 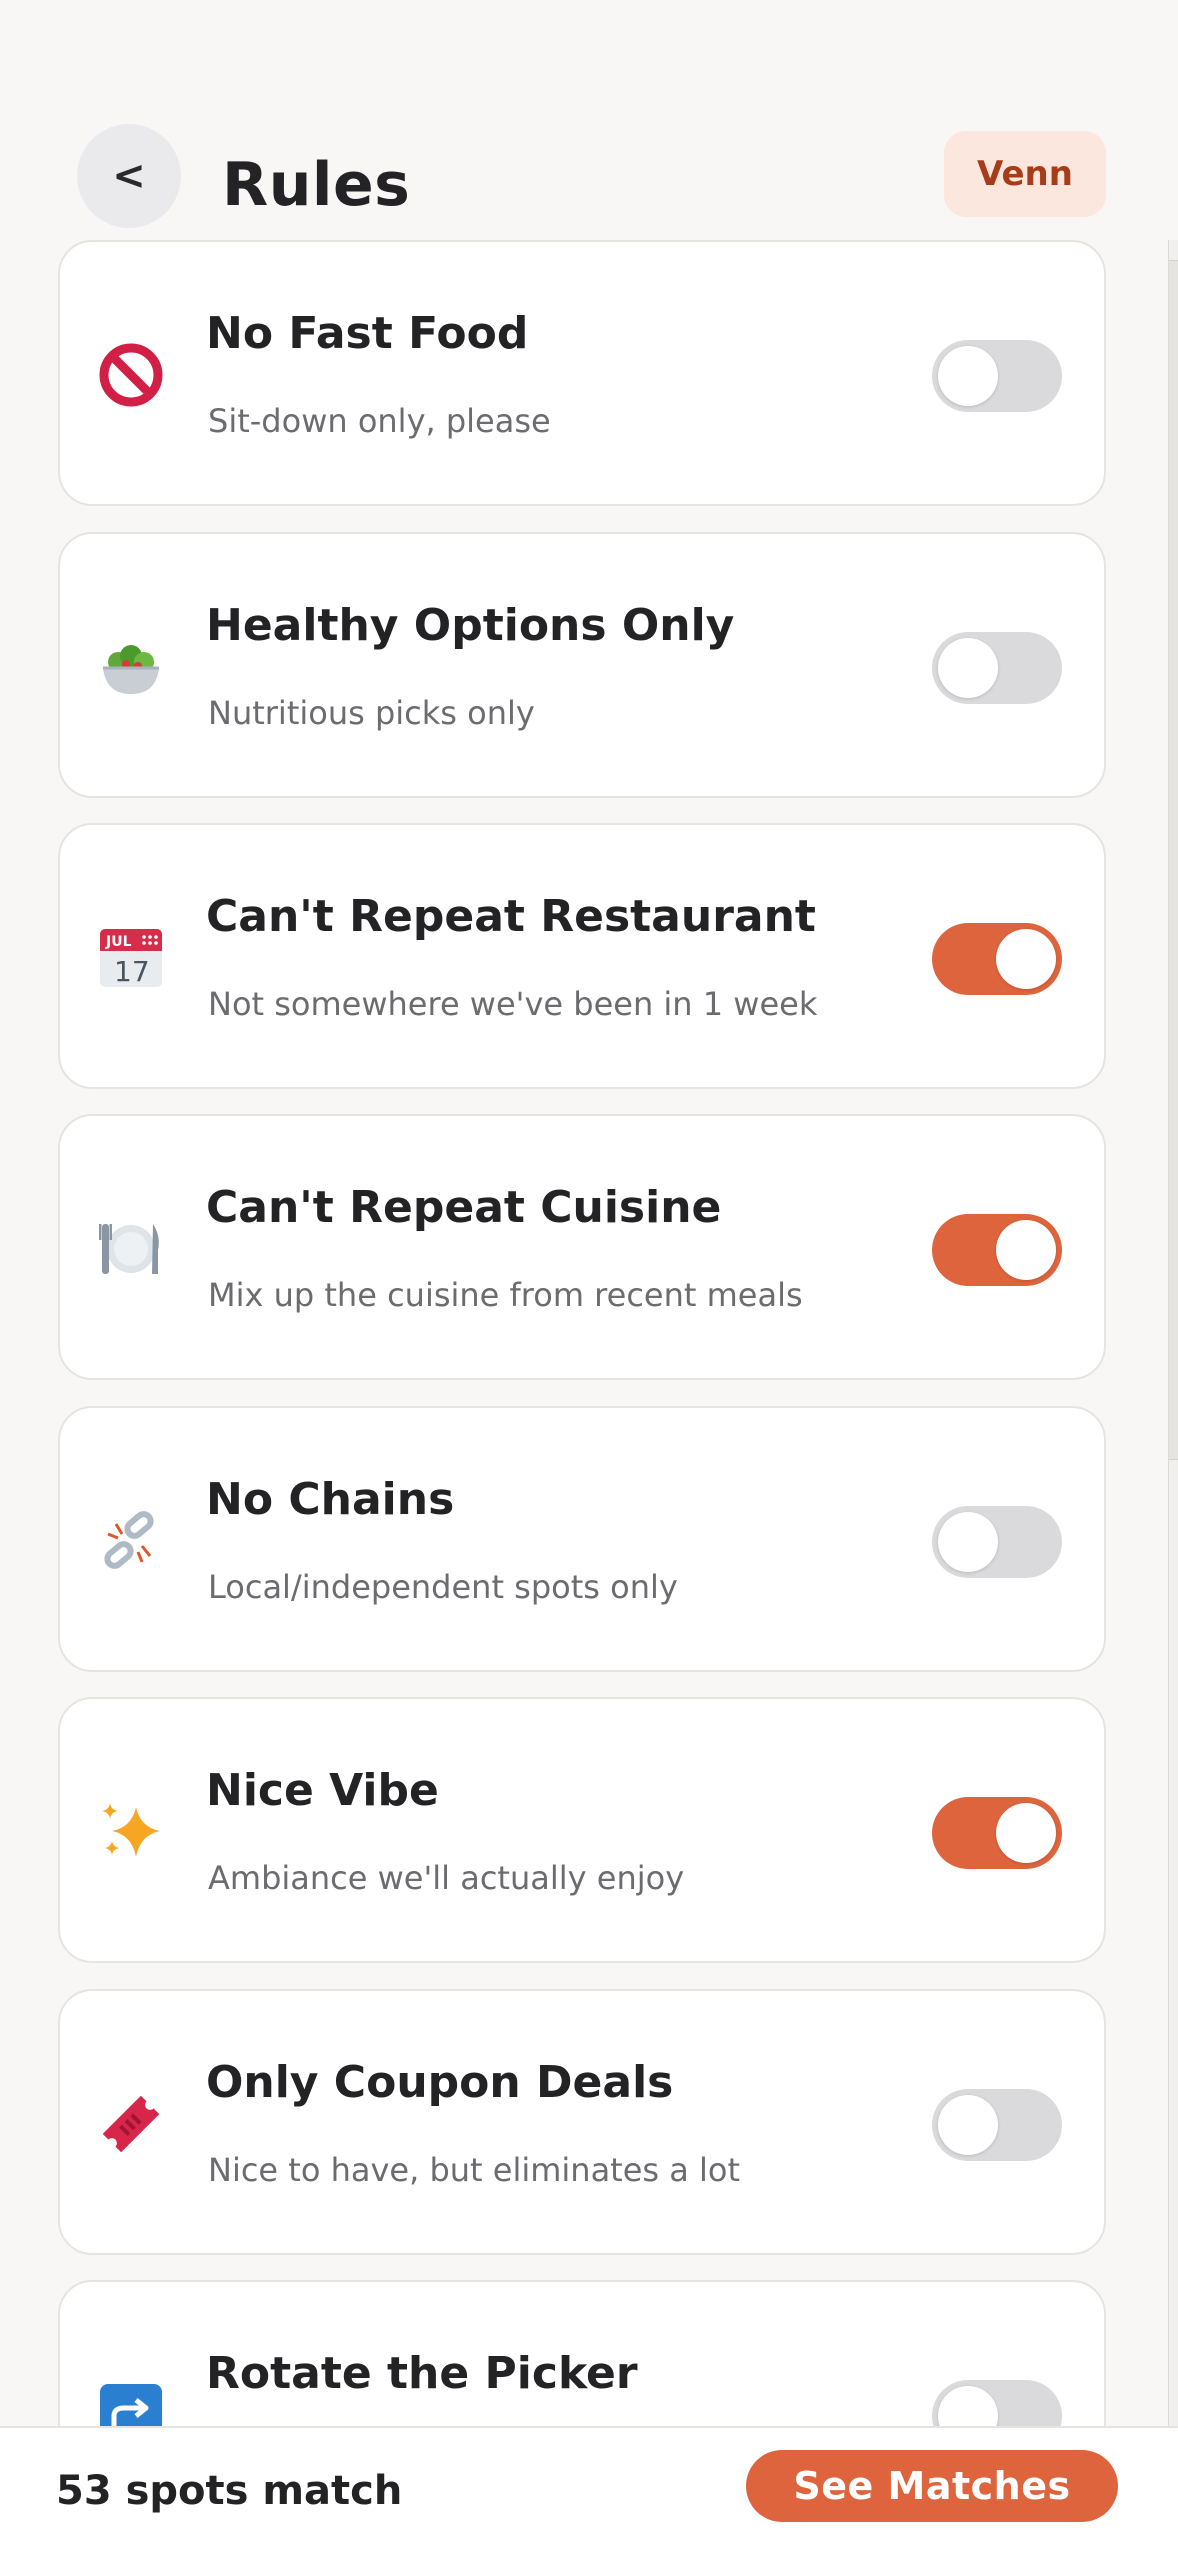 What do you see at coordinates (474, 2170) in the screenshot?
I see `rule-subtitle: Nice to have, but eliminates a lot` at bounding box center [474, 2170].